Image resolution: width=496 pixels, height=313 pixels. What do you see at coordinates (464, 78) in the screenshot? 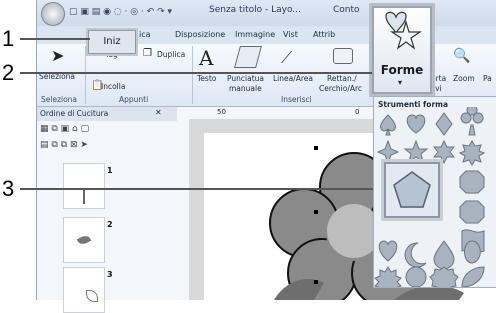
I see `zoom-button: Zoom` at bounding box center [464, 78].